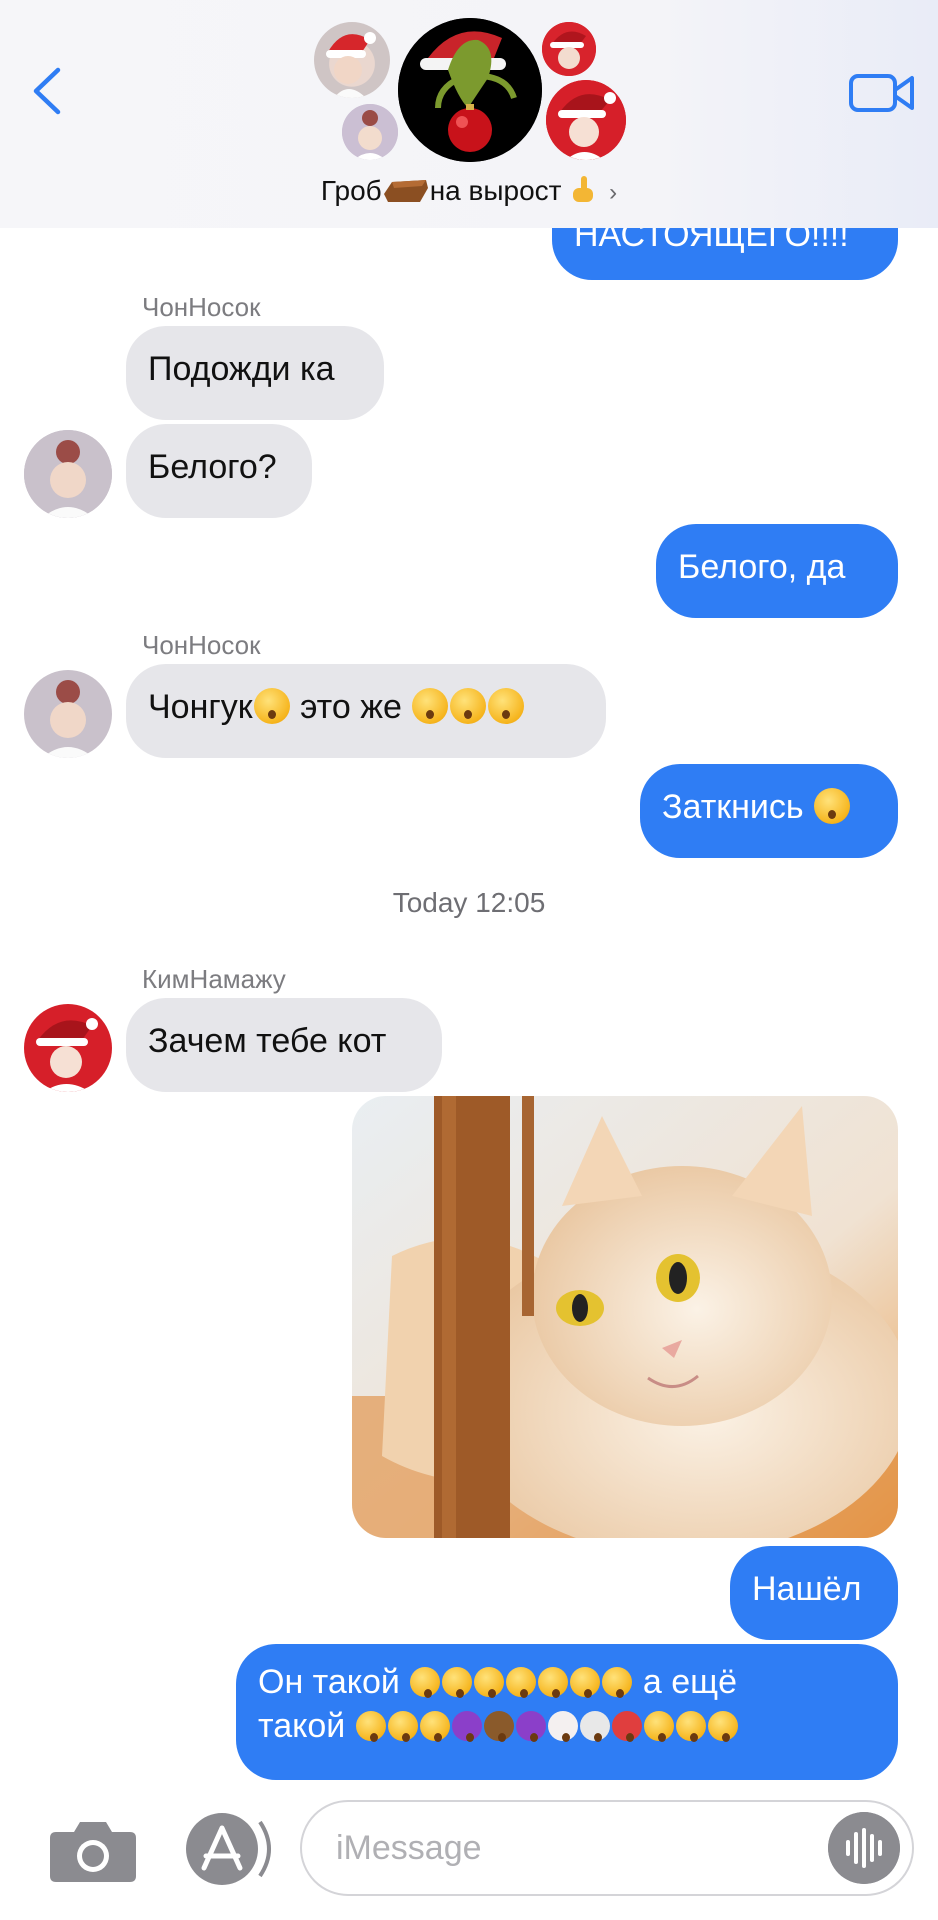 The image size is (938, 1920). I want to click on message-text-2: это же, so click(351, 707).